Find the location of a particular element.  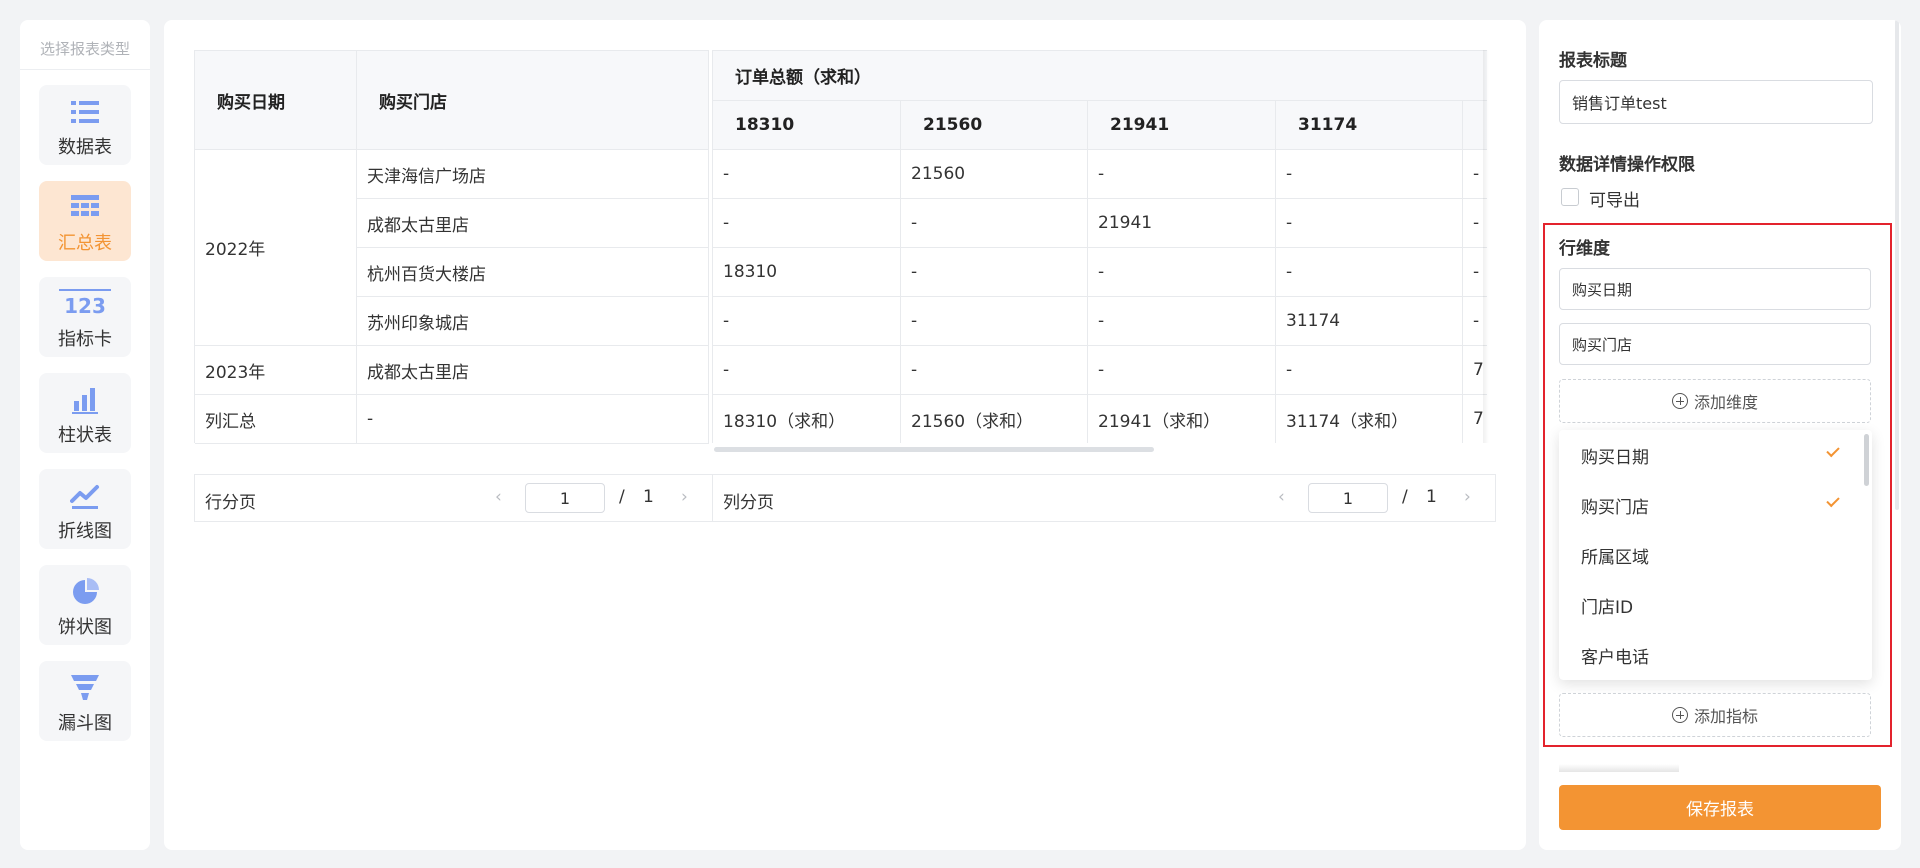

row-dimension-label: 行维度 is located at coordinates (1584, 249).